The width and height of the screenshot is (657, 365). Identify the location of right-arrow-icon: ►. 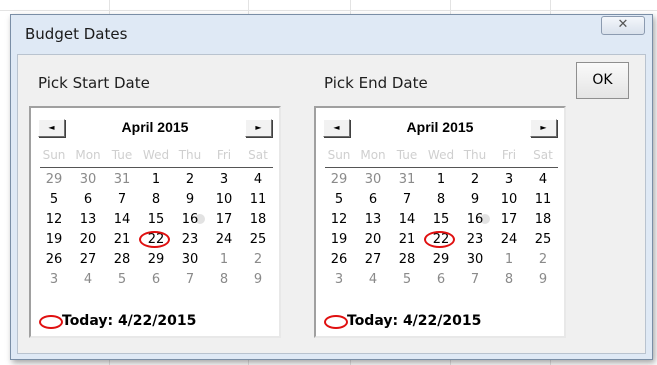
(258, 127).